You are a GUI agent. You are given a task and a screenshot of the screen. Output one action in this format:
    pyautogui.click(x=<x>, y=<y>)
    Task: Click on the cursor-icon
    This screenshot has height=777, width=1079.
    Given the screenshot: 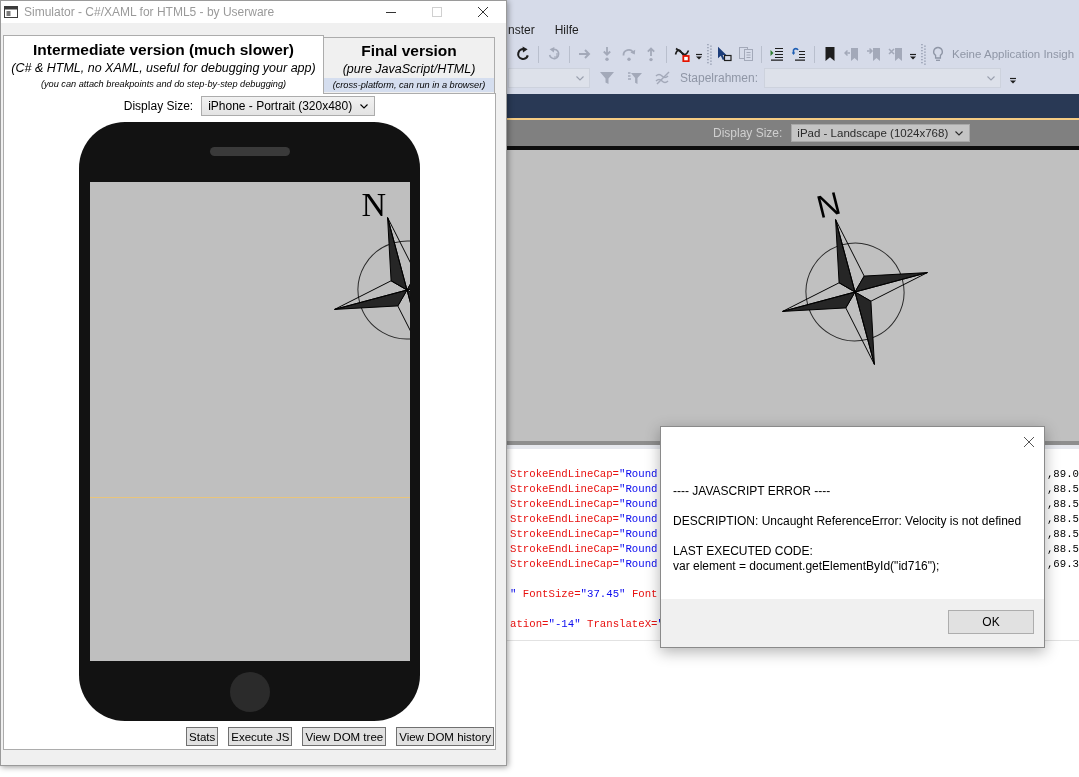 What is the action you would take?
    pyautogui.click(x=724, y=54)
    